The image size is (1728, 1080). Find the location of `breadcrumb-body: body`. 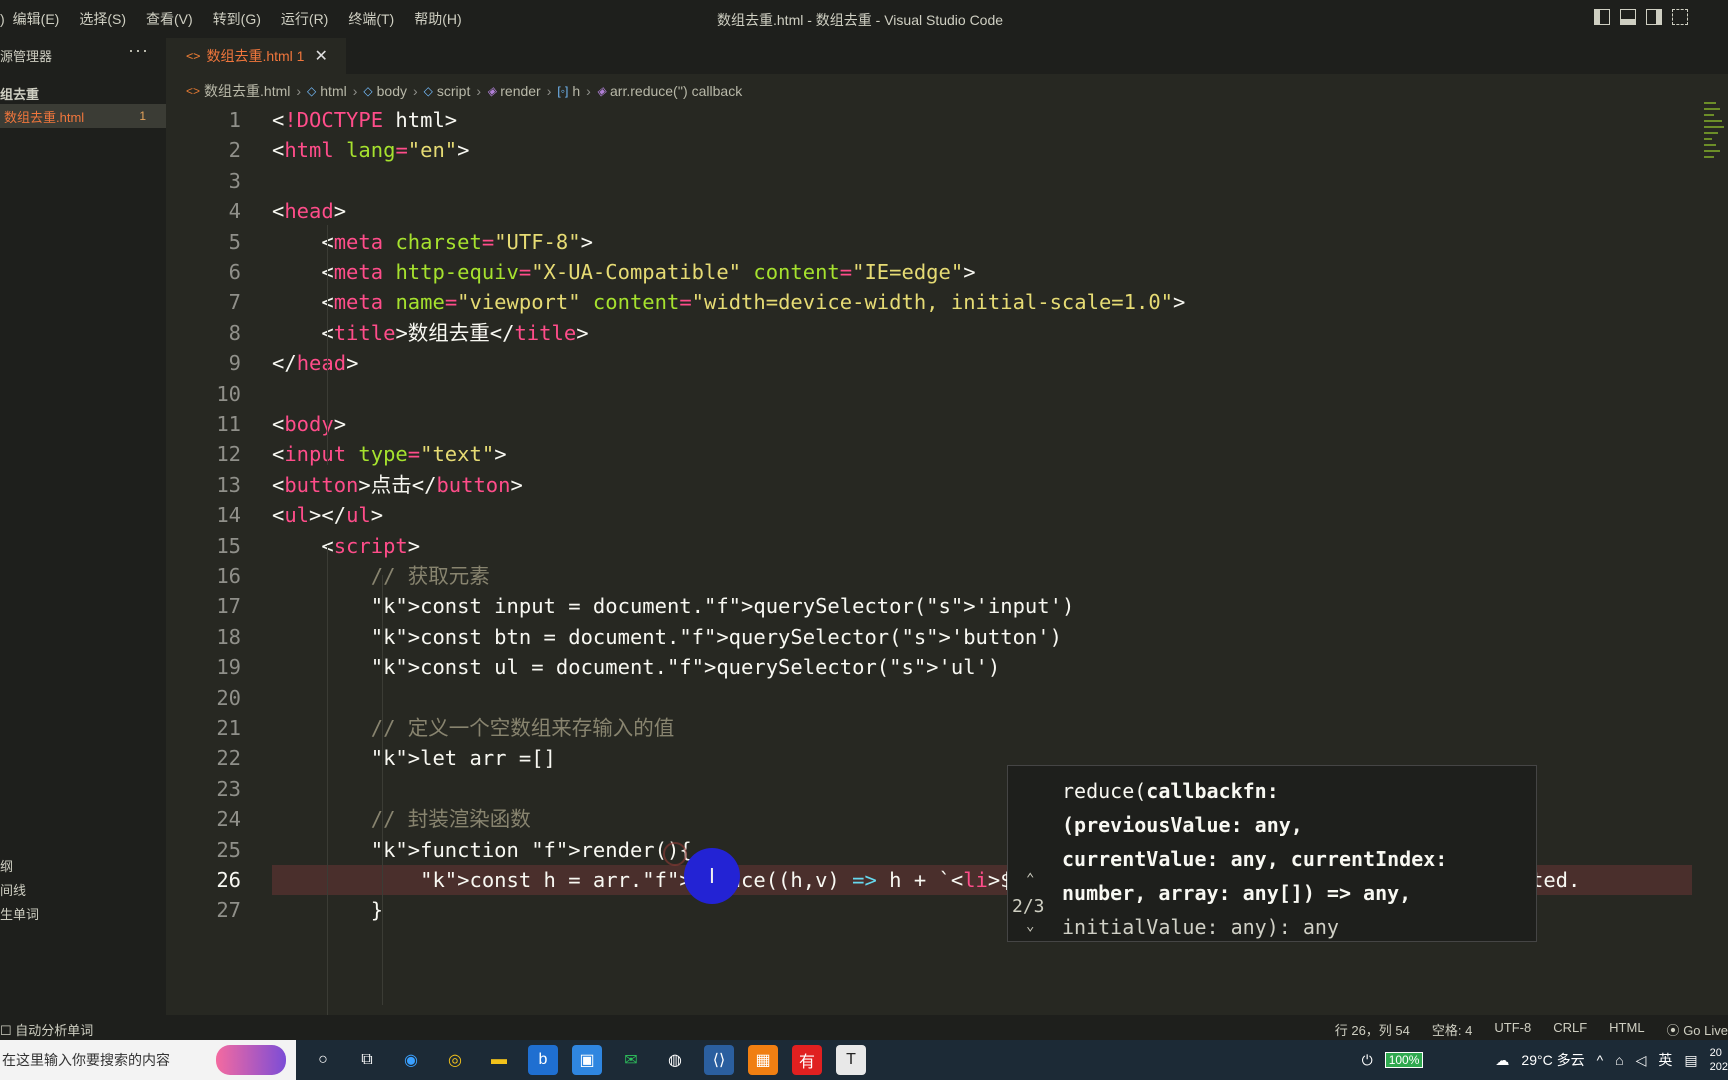

breadcrumb-body: body is located at coordinates (392, 91).